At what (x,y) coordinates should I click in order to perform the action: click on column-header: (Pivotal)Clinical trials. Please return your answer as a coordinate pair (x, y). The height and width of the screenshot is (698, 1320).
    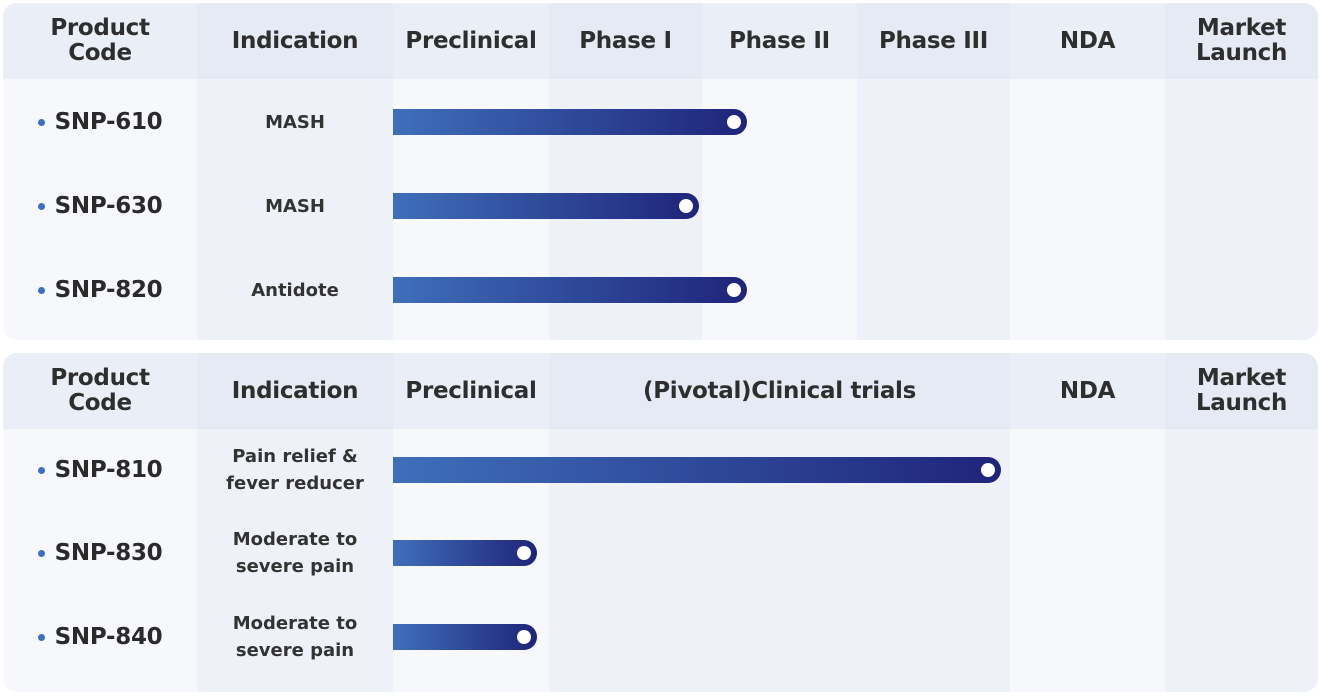
    Looking at the image, I should click on (779, 390).